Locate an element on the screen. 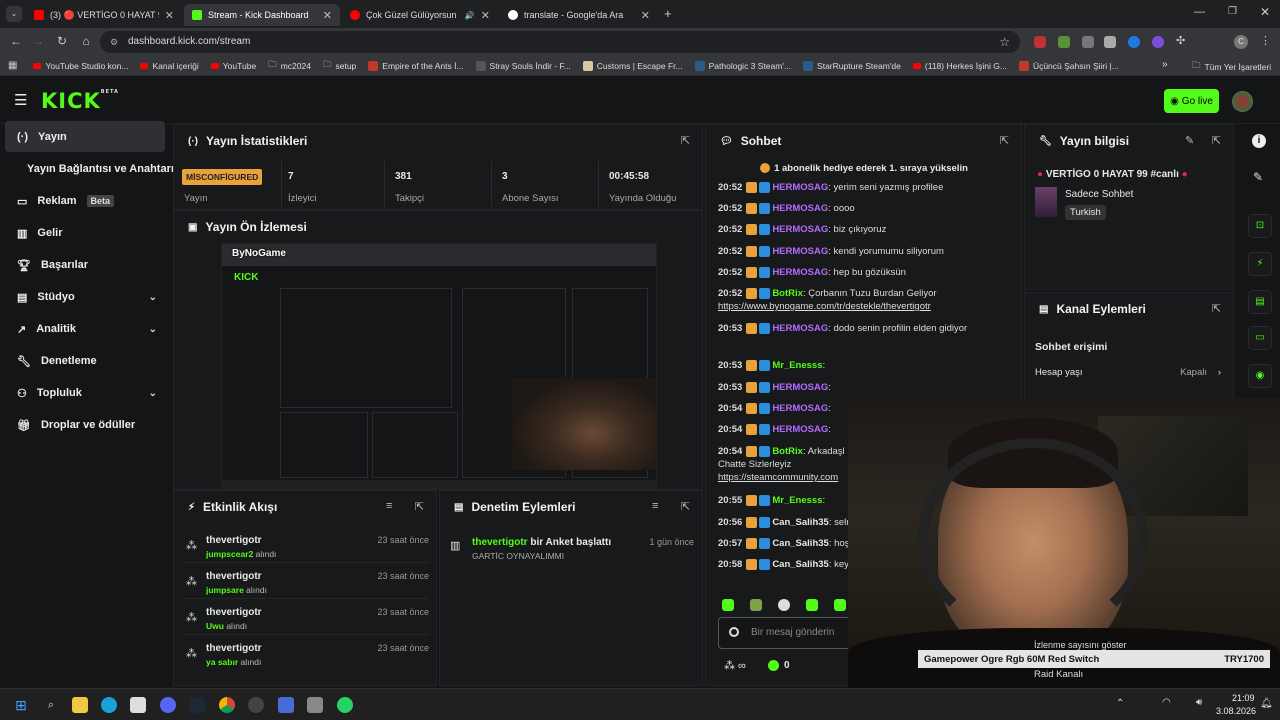 The image size is (1280, 720). maximize-button: ❐ is located at coordinates (1232, 11).